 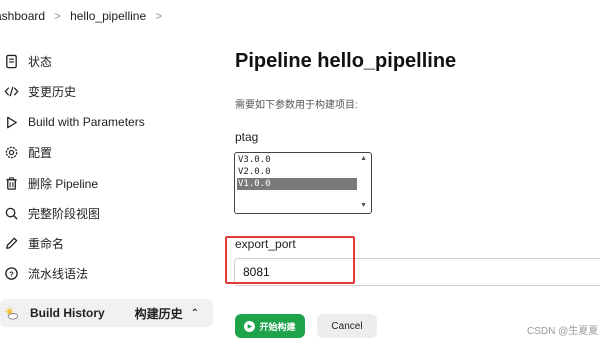 I want to click on sidebar-item-label: 重命名, so click(x=46, y=243).